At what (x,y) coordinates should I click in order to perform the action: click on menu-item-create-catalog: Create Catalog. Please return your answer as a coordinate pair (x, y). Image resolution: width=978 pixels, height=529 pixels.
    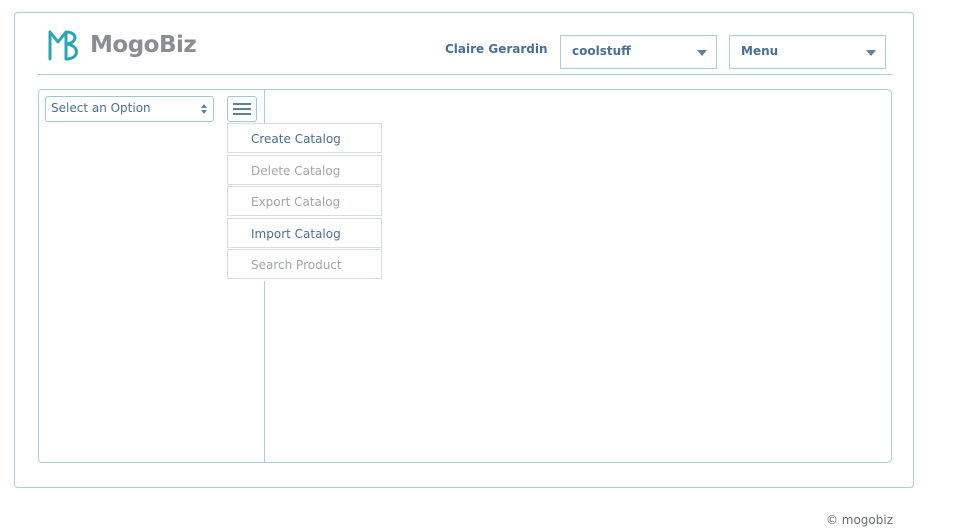
    Looking at the image, I should click on (304, 138).